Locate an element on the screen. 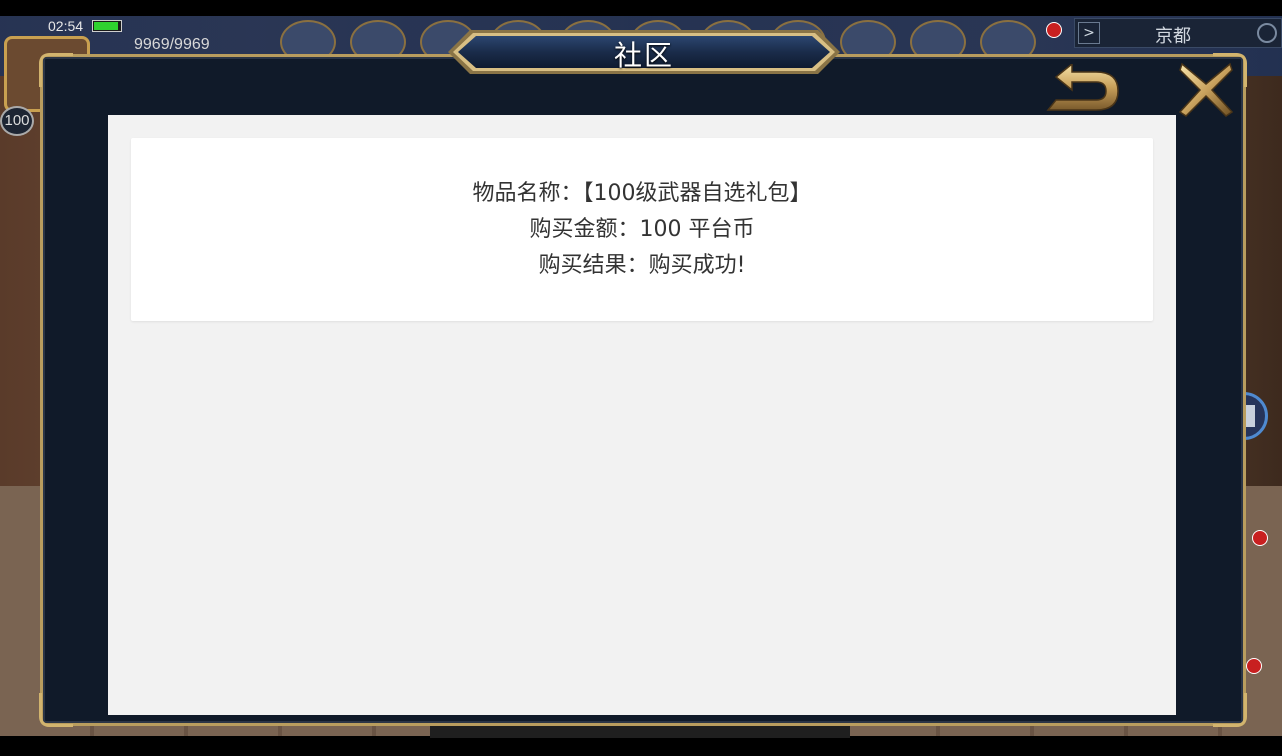  dialog-title: 社区 is located at coordinates (643, 55).